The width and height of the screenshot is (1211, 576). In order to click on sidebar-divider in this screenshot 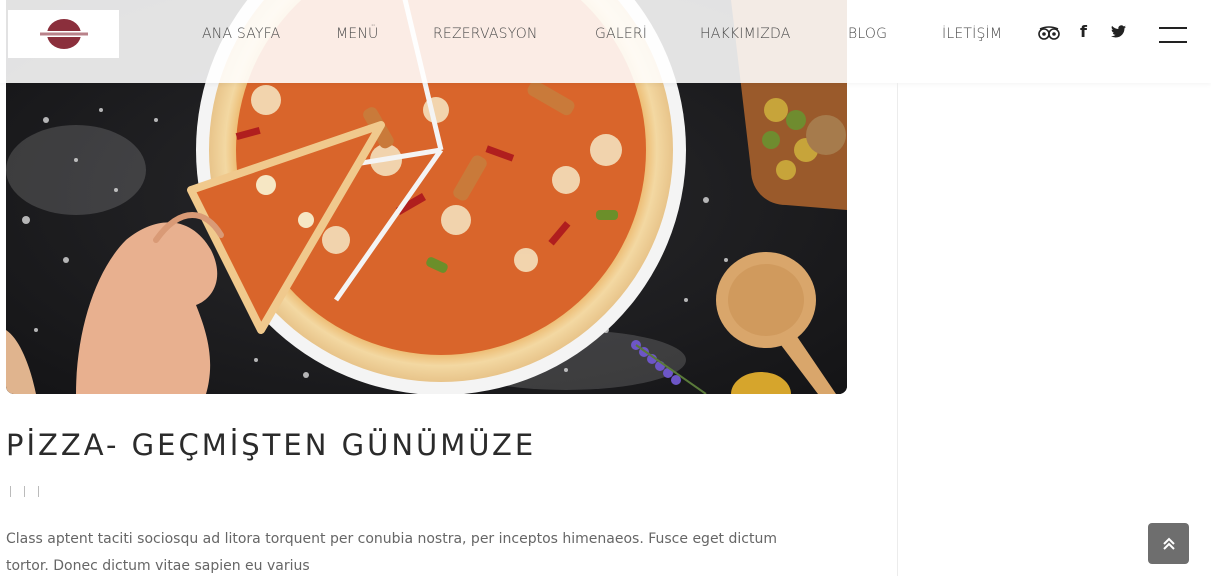, I will do `click(897, 329)`.